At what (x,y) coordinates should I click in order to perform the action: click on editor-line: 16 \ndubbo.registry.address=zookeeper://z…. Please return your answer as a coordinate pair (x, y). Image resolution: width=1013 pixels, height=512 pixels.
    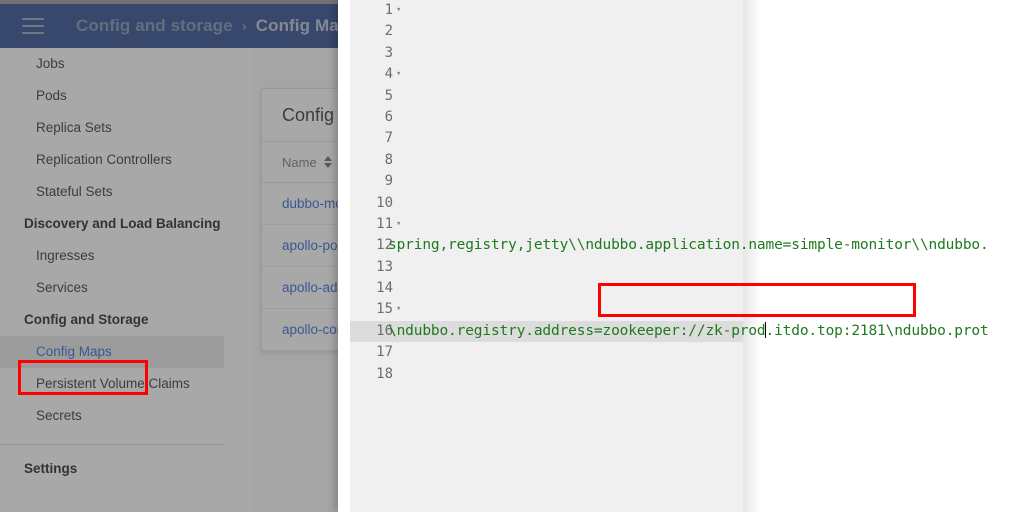
    Looking at the image, I should click on (675, 331).